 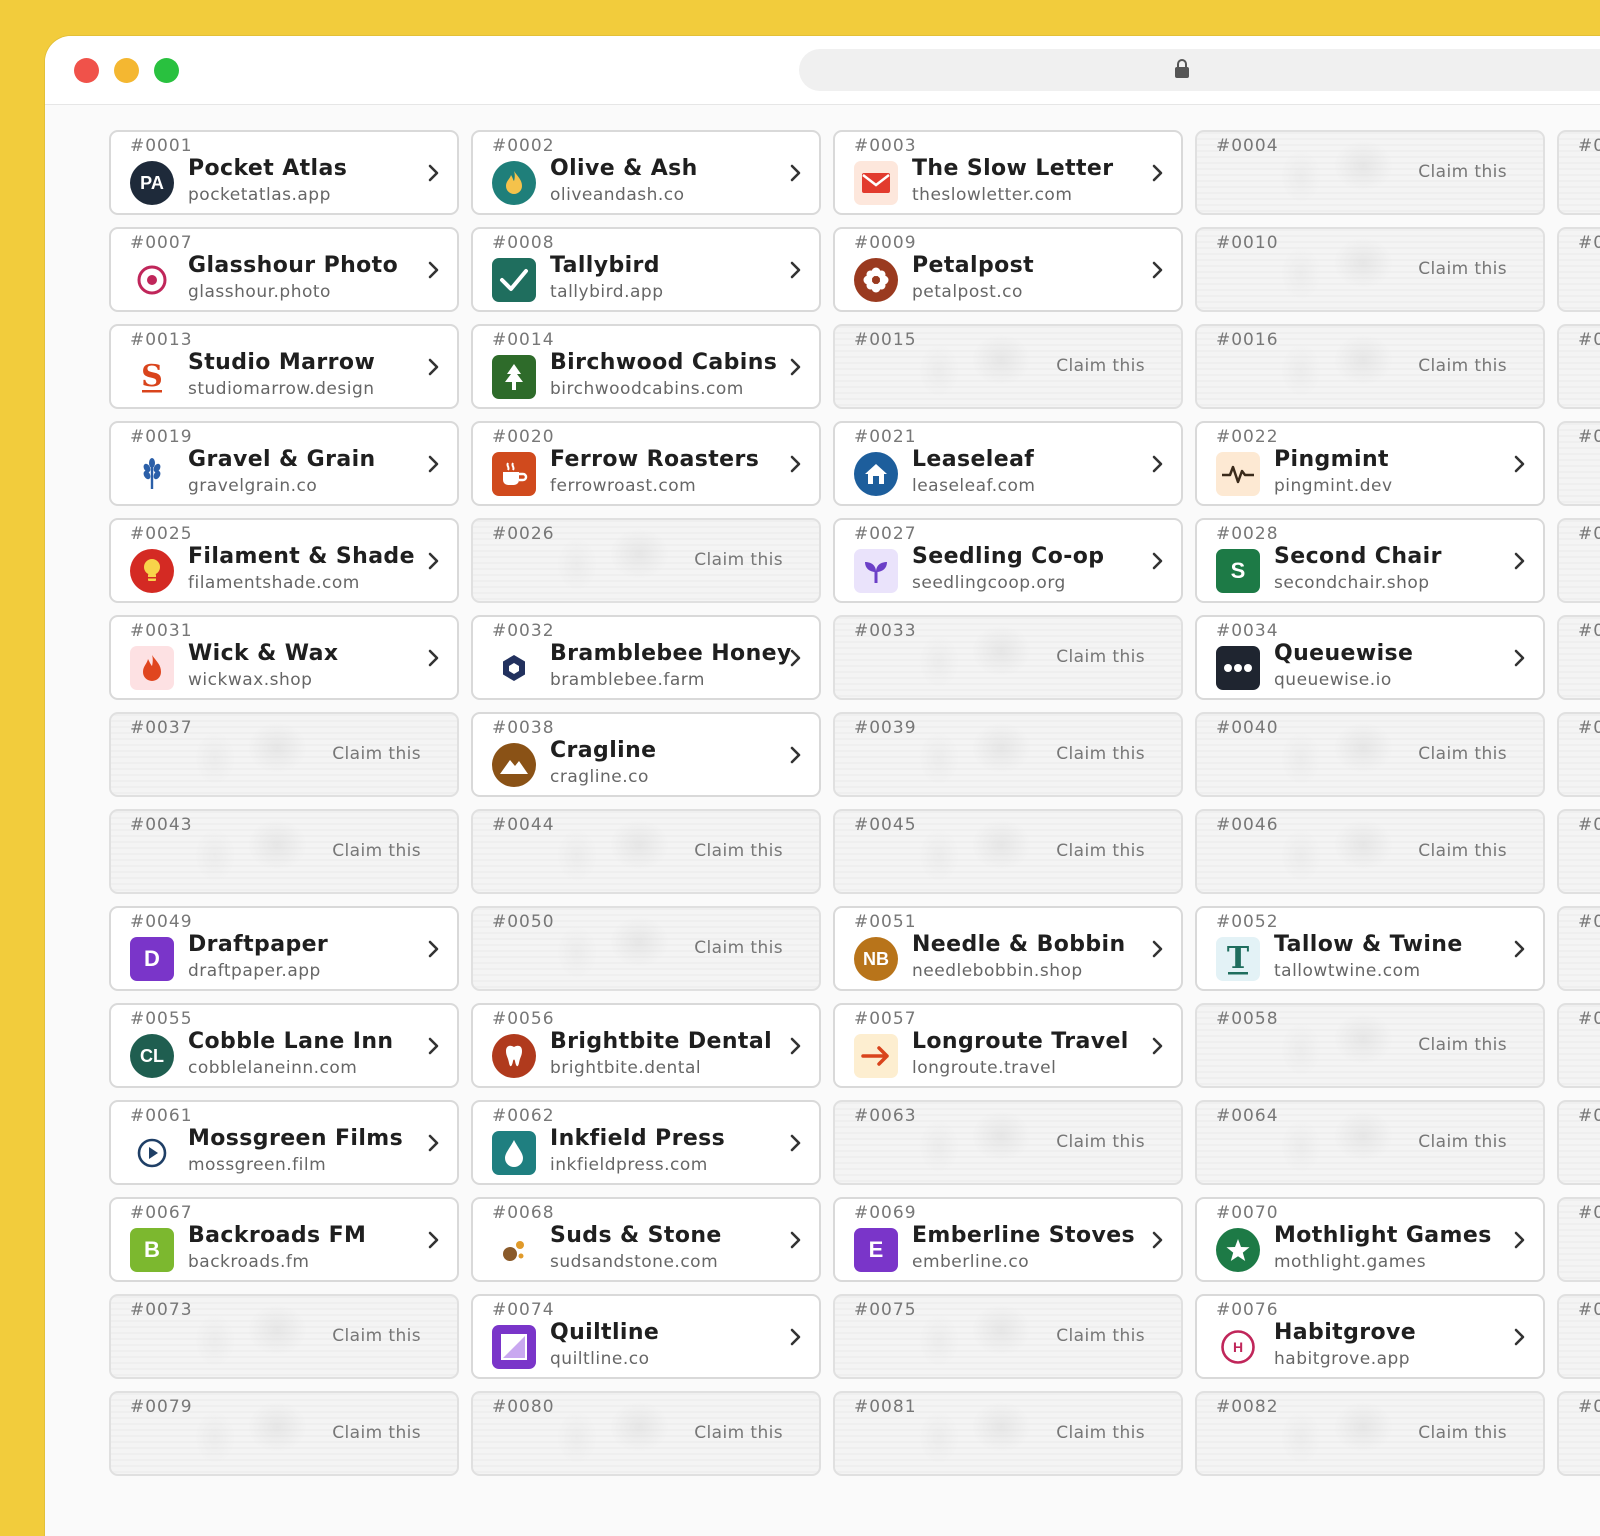 I want to click on claim-card: #0043 Claim this, so click(x=284, y=851).